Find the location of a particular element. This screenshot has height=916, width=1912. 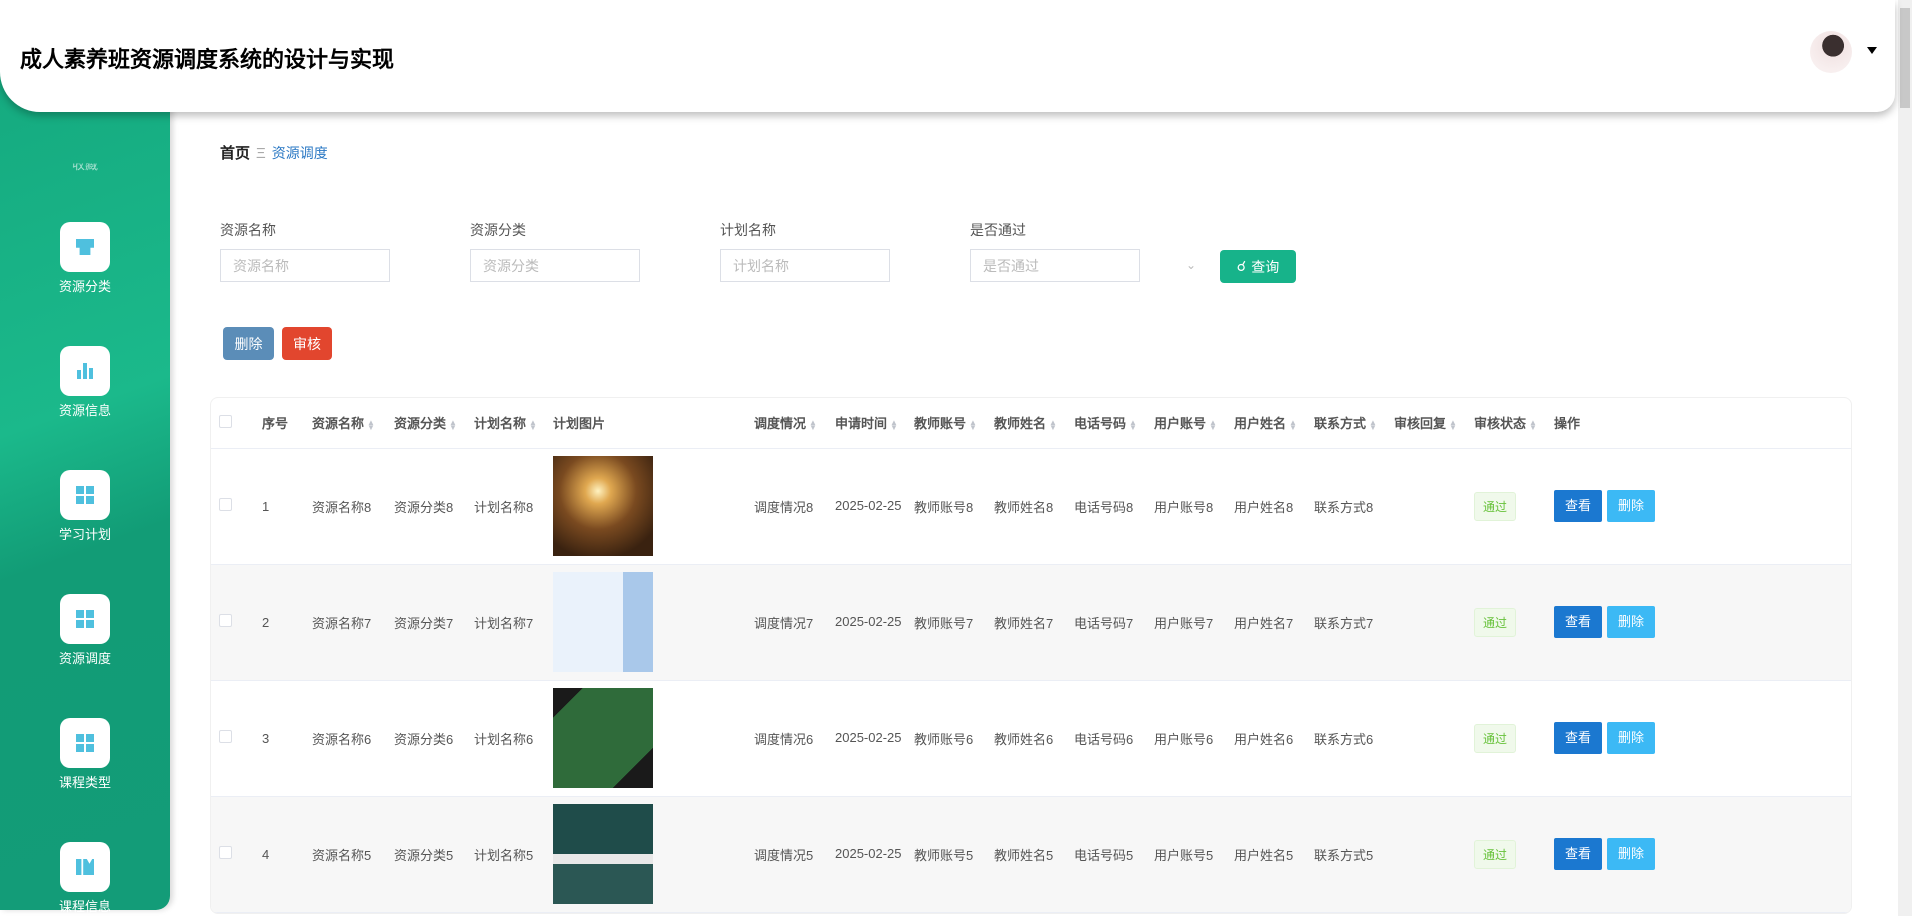

select-all-checkbox is located at coordinates (225, 421).